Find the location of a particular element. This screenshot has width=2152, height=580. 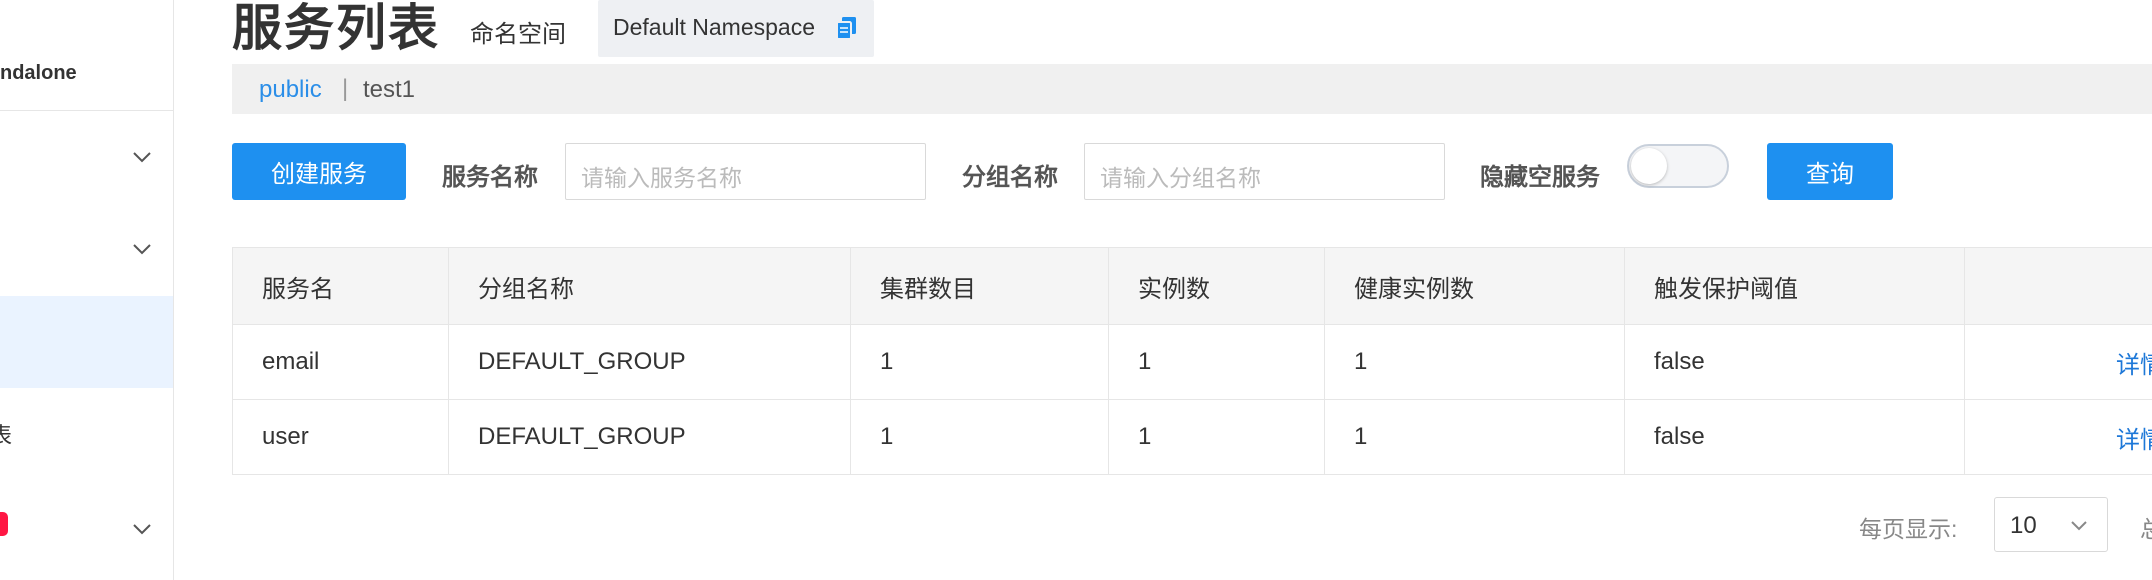

column-header: 触发保护阈值 is located at coordinates (1794, 286).